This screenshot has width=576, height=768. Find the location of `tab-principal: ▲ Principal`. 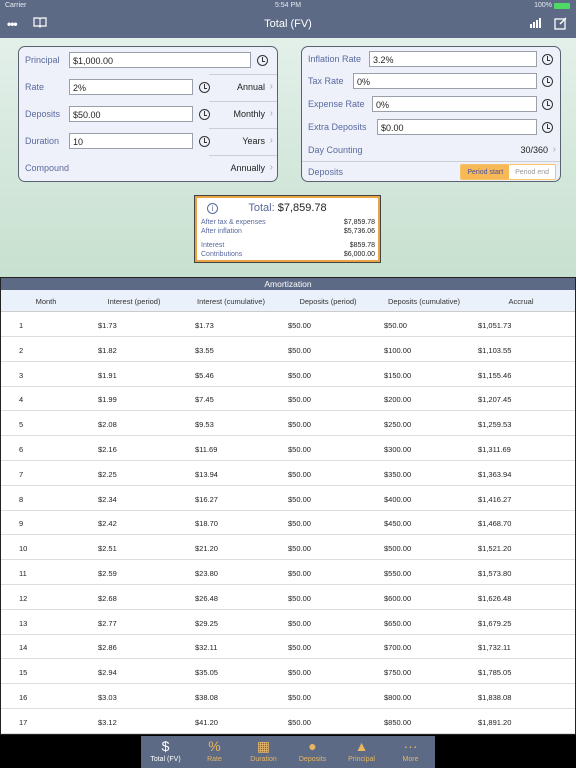

tab-principal: ▲ Principal is located at coordinates (361, 752).